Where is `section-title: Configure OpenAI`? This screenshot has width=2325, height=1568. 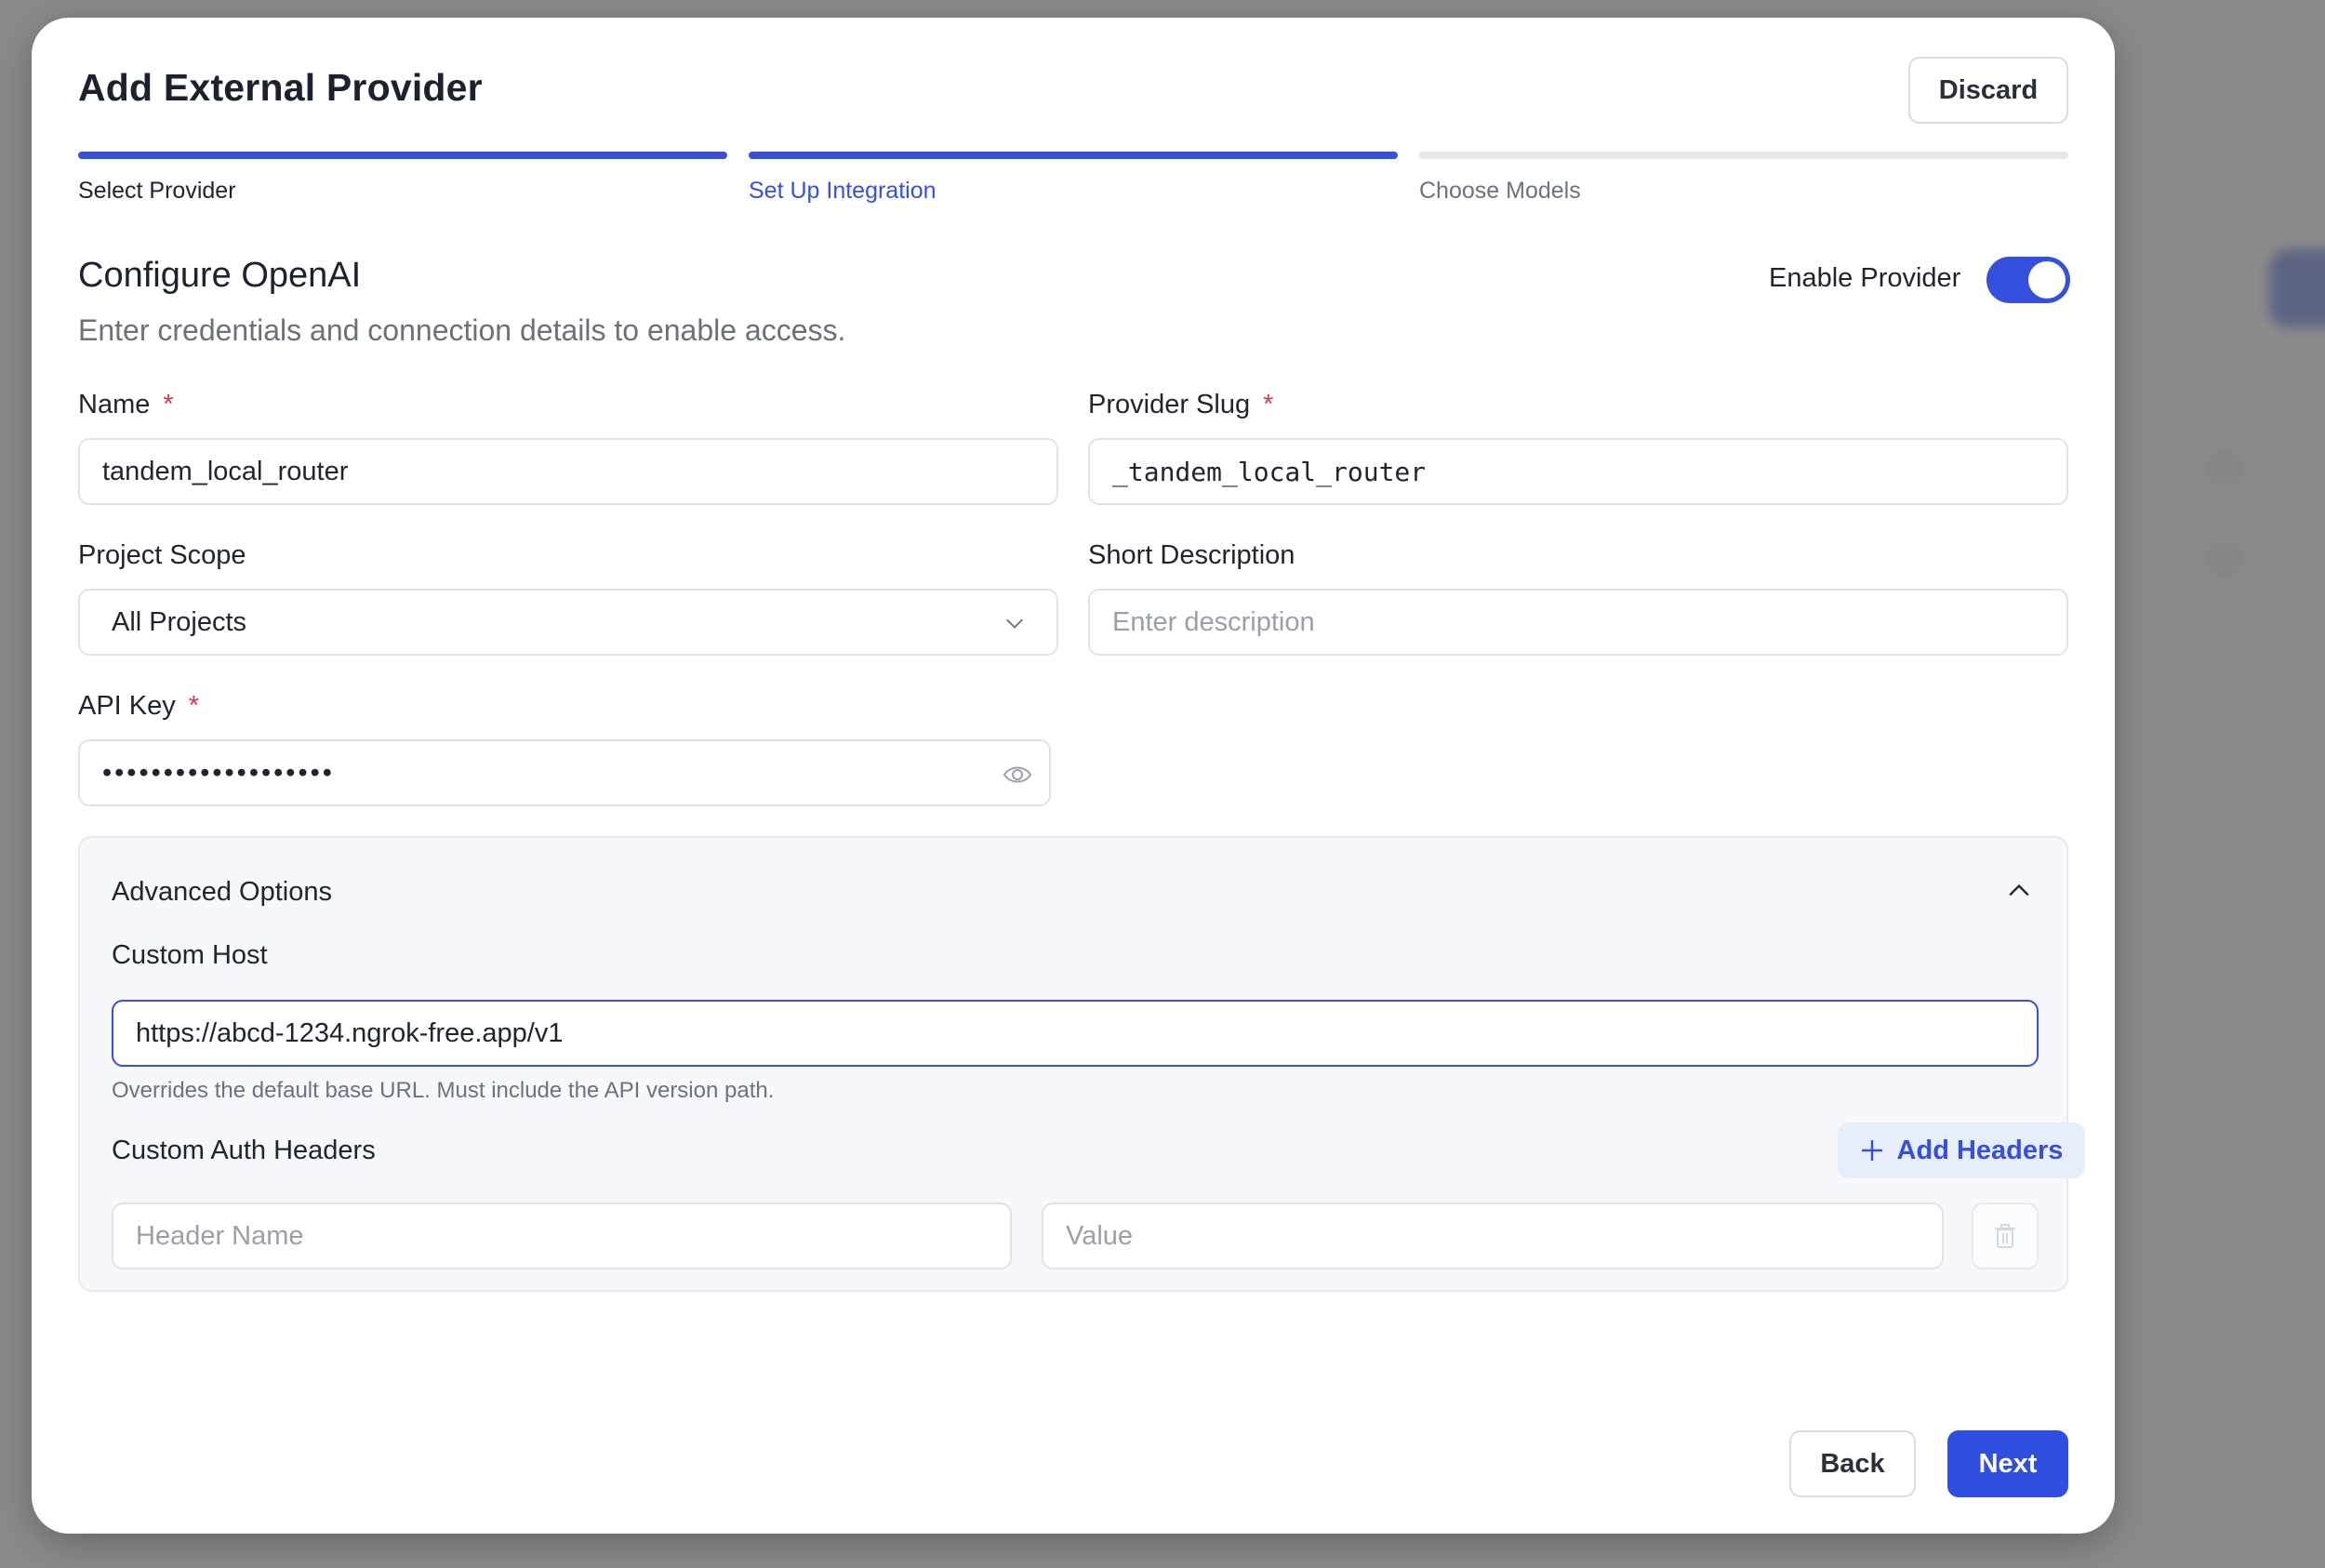
section-title: Configure OpenAI is located at coordinates (220, 275).